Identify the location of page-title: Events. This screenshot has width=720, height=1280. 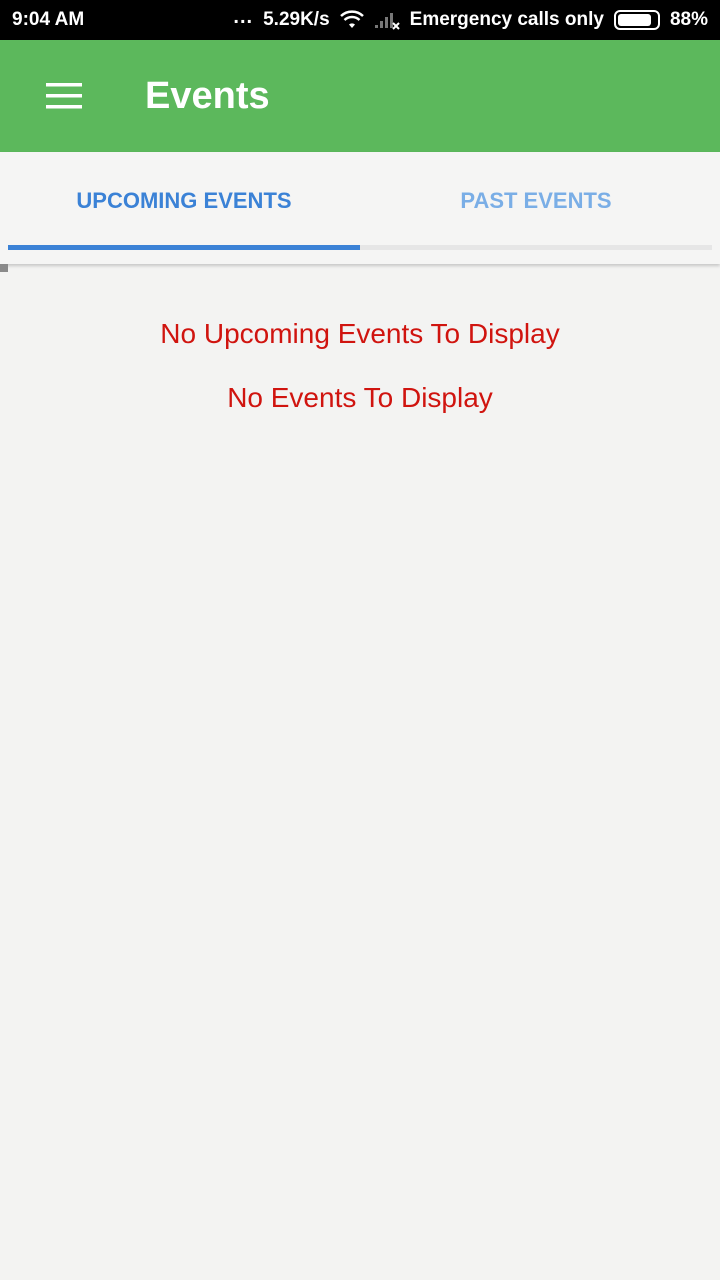
(207, 96).